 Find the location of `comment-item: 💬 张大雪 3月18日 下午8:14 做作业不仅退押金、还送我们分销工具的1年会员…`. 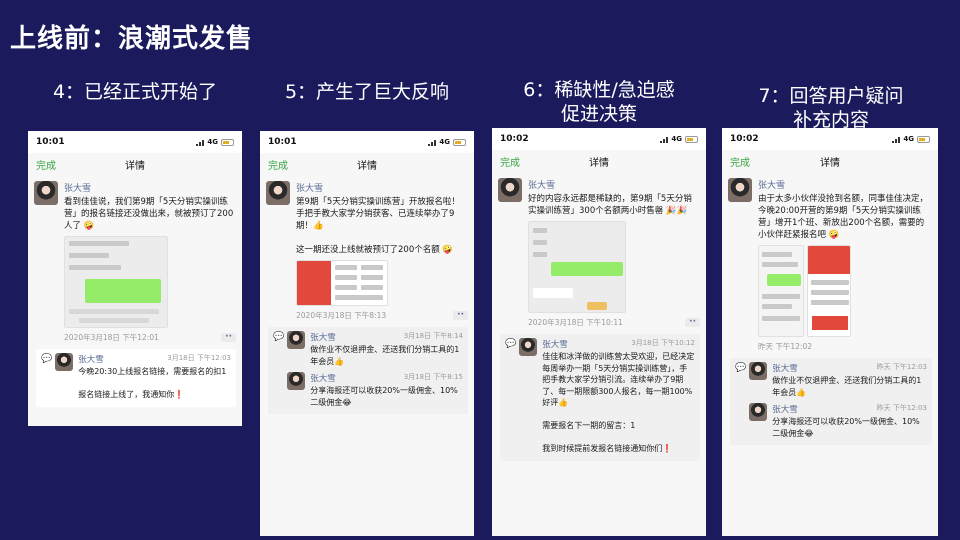

comment-item: 💬 张大雪 3月18日 下午8:14 做作业不仅退押金、还送我们分销工具的1年会员… is located at coordinates (368, 349).